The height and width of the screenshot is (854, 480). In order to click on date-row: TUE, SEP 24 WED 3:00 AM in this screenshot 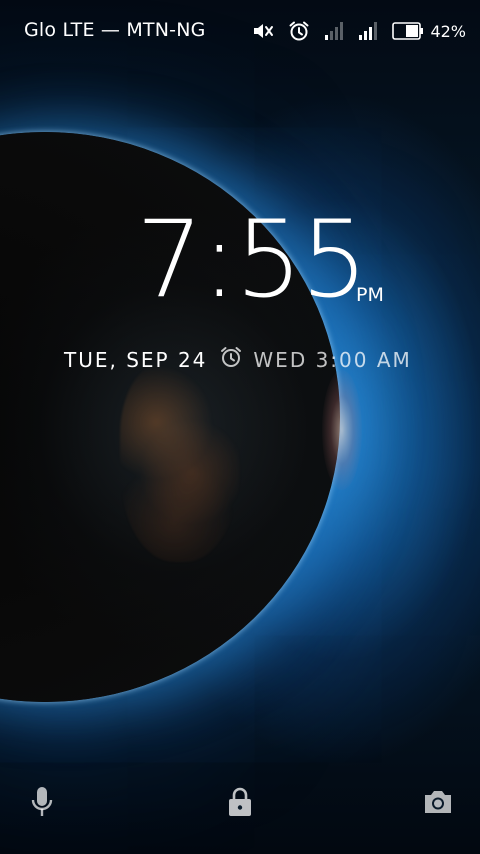, I will do `click(238, 359)`.